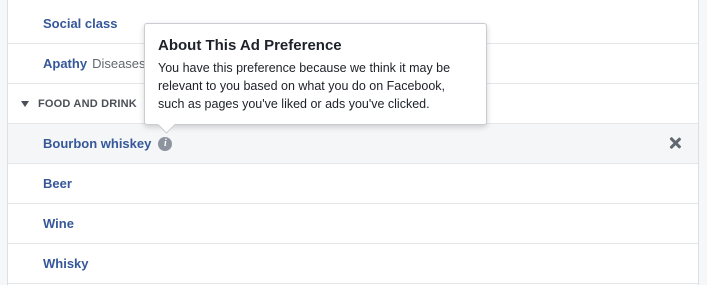 This screenshot has height=285, width=707. I want to click on info-icon: i, so click(165, 143).